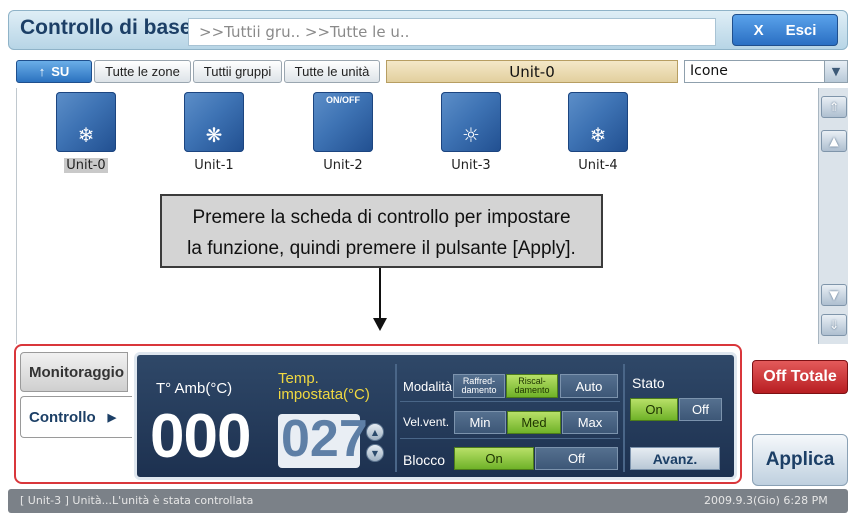  I want to click on unit-item: ON/OFF Unit-2, so click(343, 132).